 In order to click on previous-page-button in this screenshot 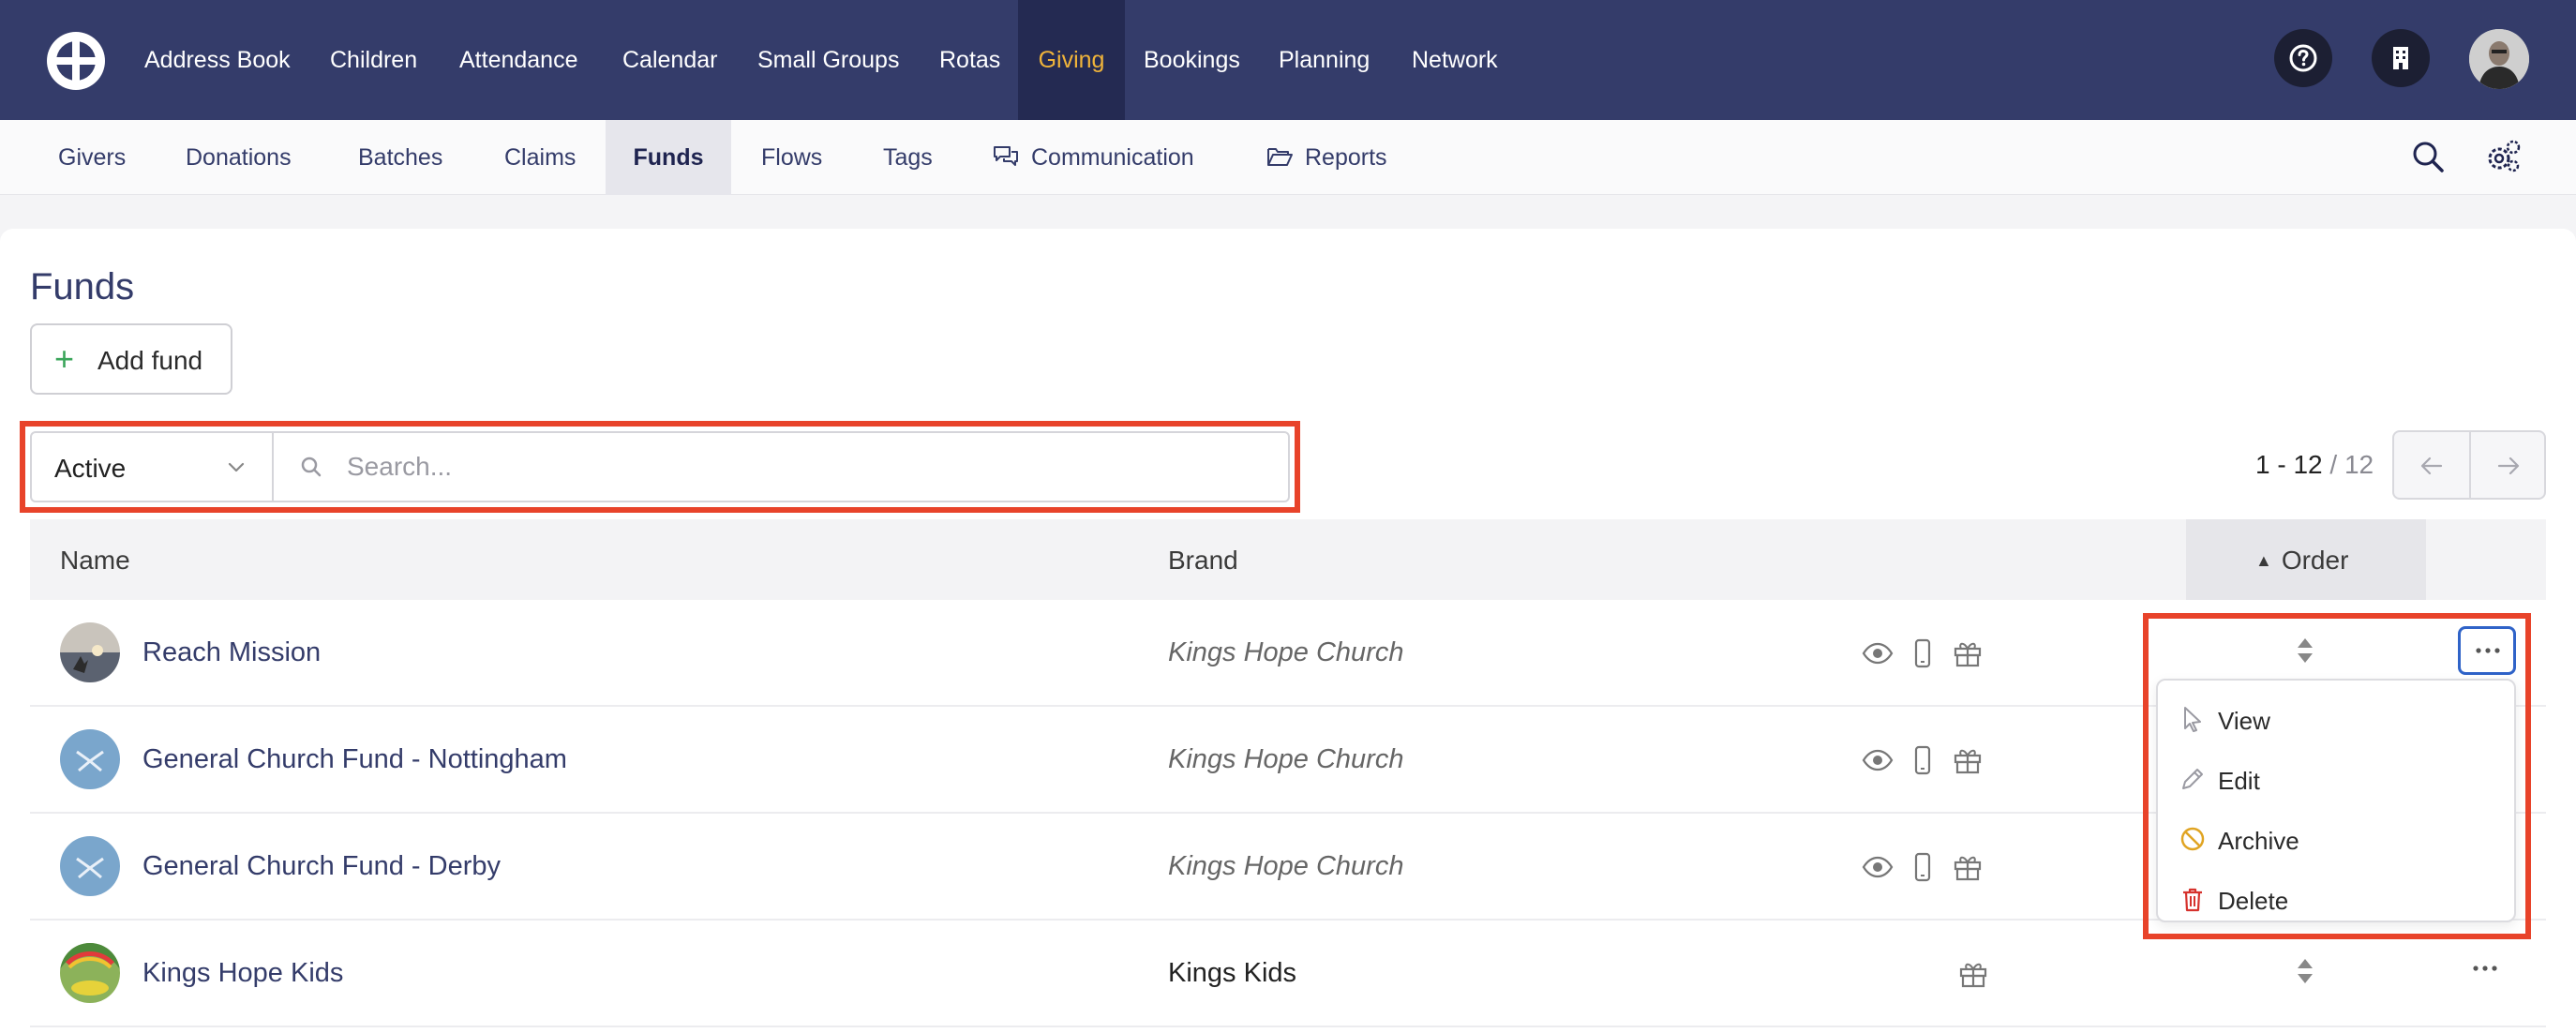, I will do `click(2431, 465)`.